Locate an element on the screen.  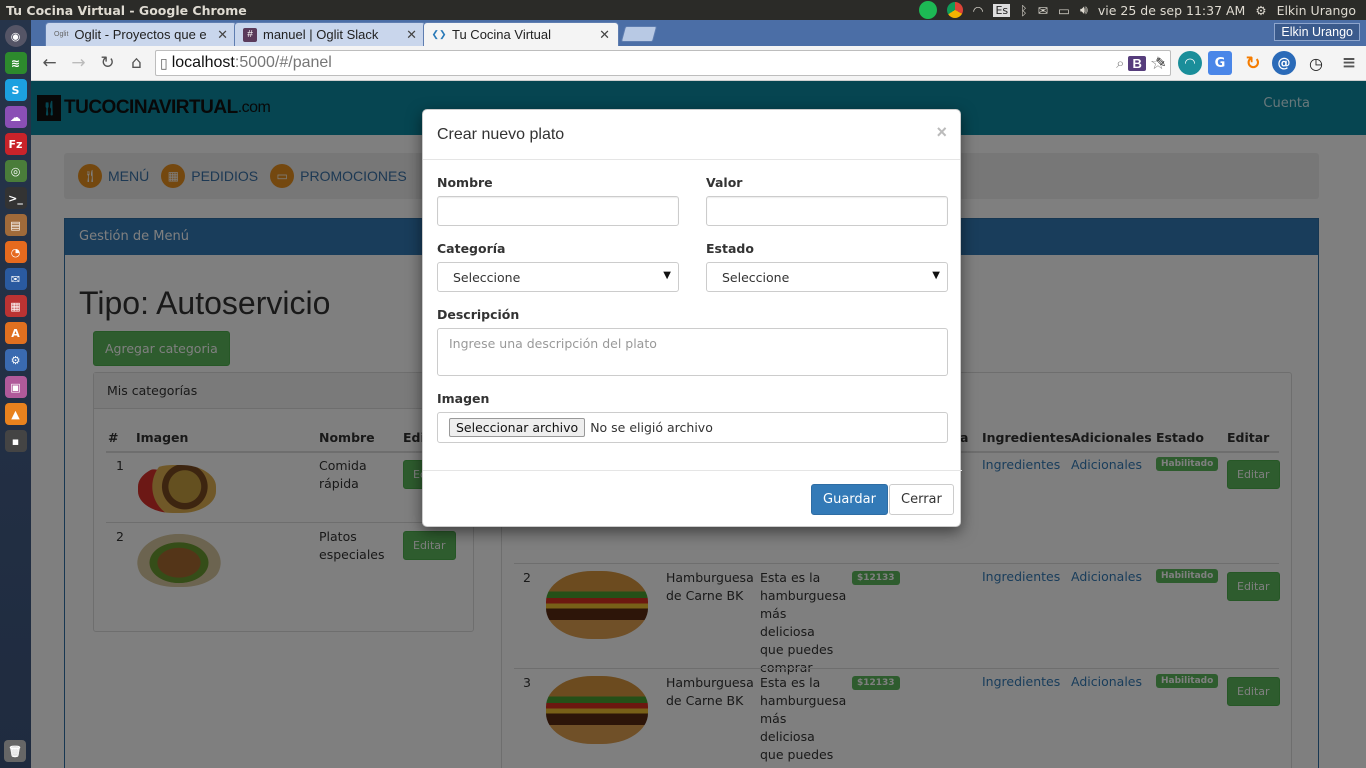
spotify-launcher-icon: ≋ is located at coordinates (15, 63).